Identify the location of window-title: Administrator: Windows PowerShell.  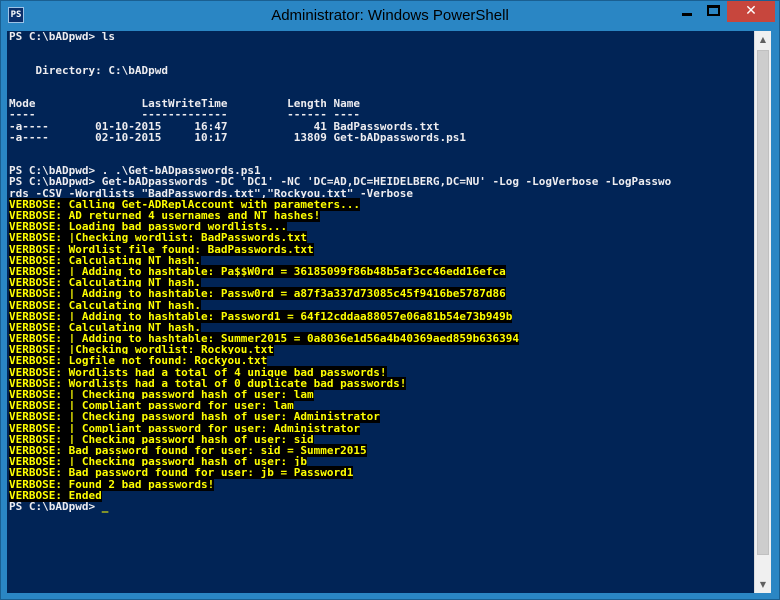
(390, 15).